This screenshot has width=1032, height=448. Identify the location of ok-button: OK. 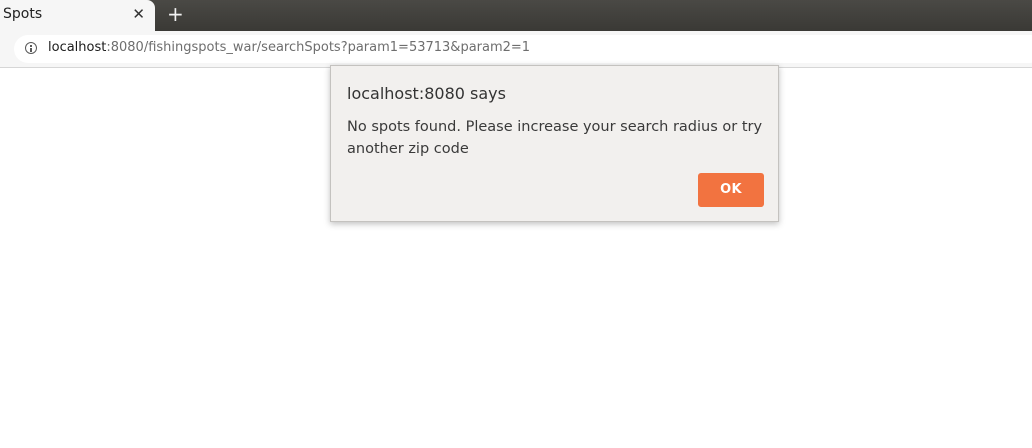
(731, 190).